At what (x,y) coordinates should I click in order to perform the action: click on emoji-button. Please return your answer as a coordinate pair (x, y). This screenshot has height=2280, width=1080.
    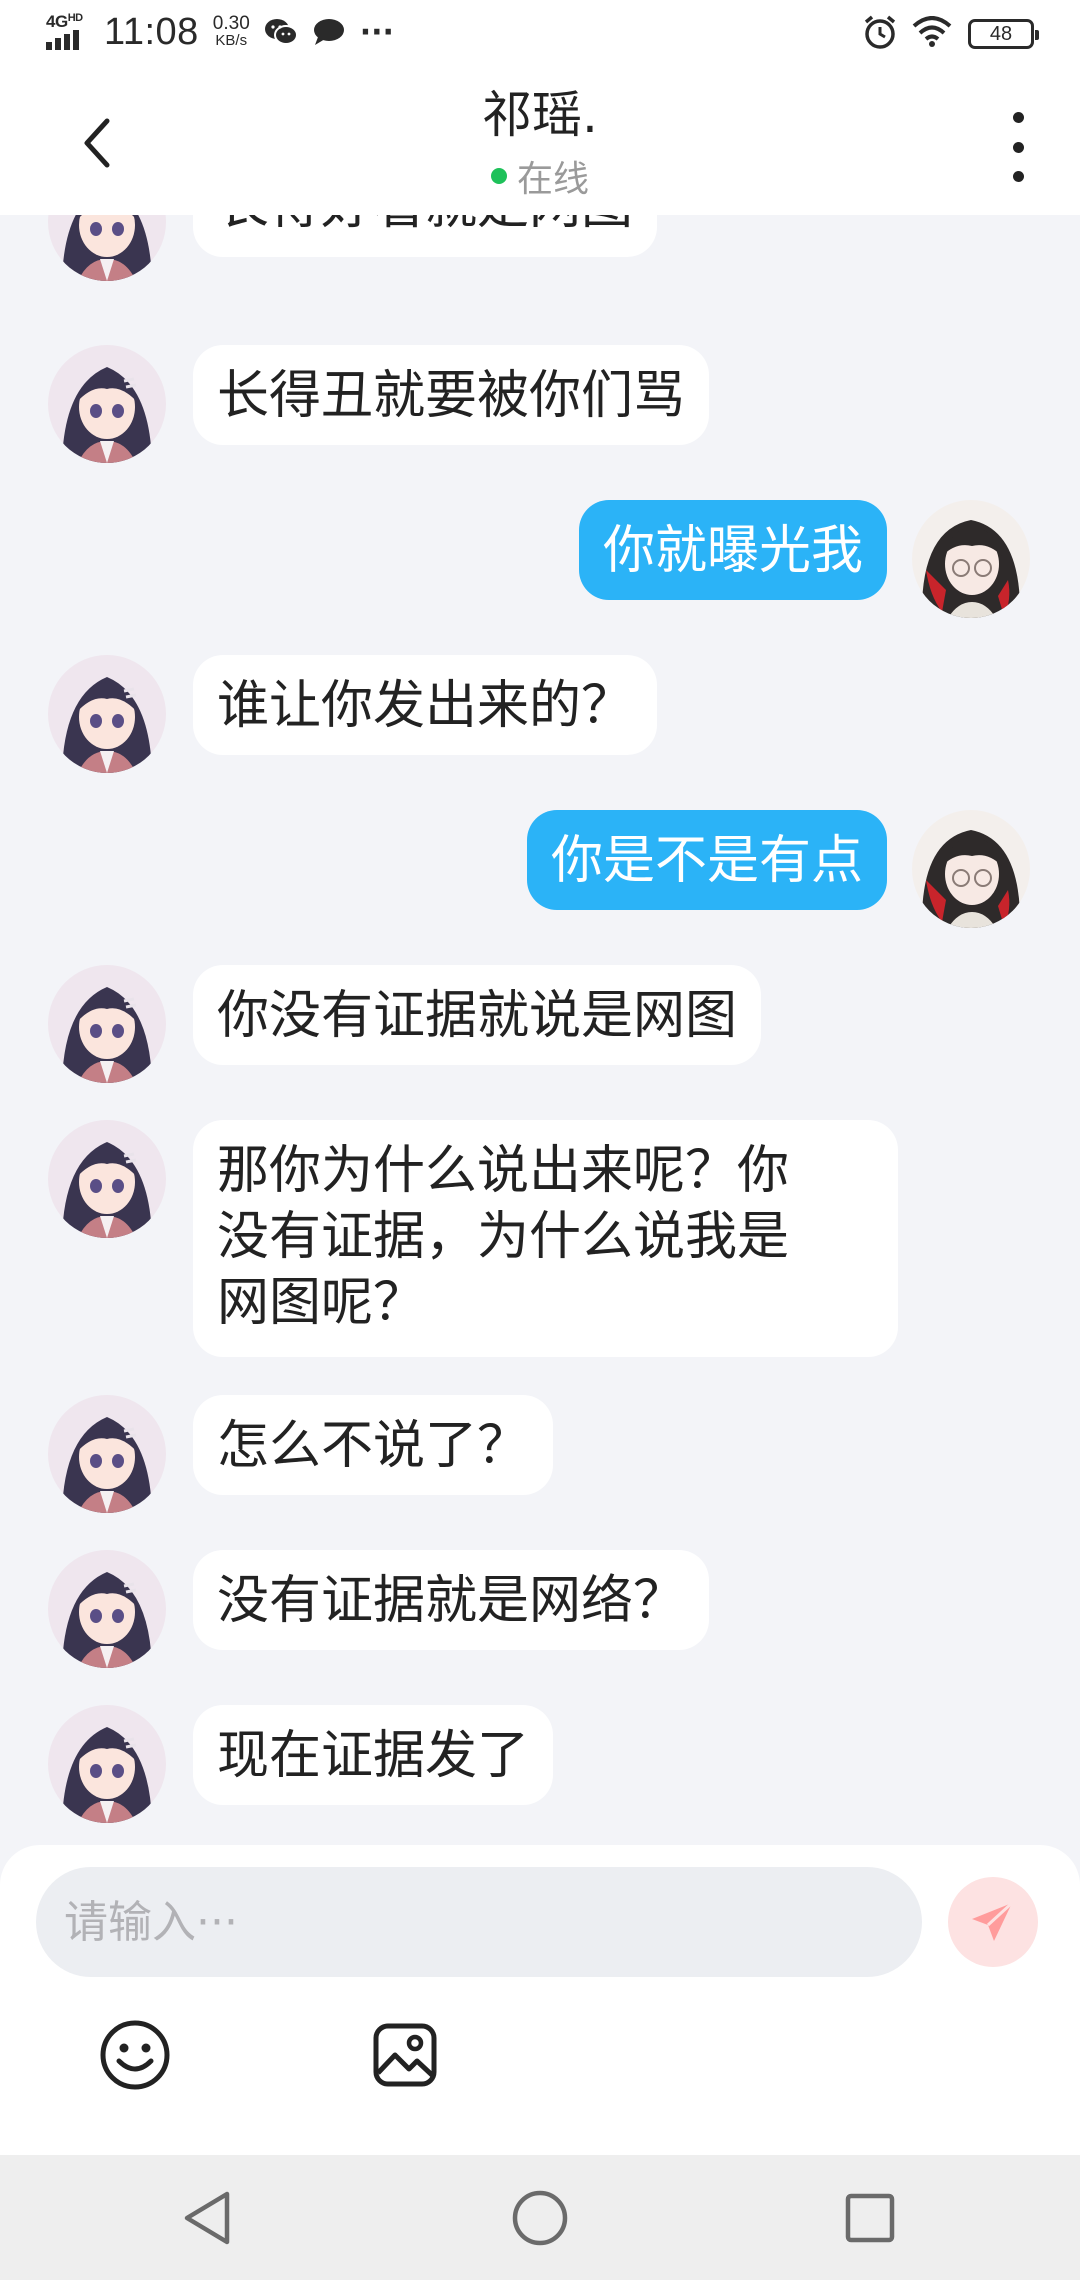
    Looking at the image, I should click on (135, 2055).